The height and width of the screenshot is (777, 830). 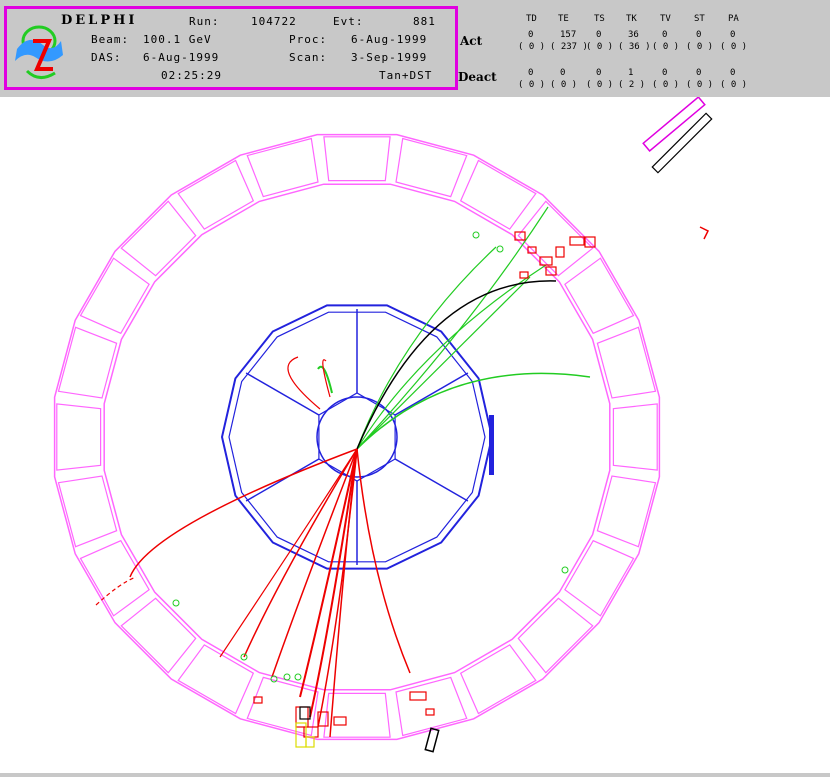 What do you see at coordinates (177, 39) in the screenshot?
I see `beam-energy: 100.1 GeV` at bounding box center [177, 39].